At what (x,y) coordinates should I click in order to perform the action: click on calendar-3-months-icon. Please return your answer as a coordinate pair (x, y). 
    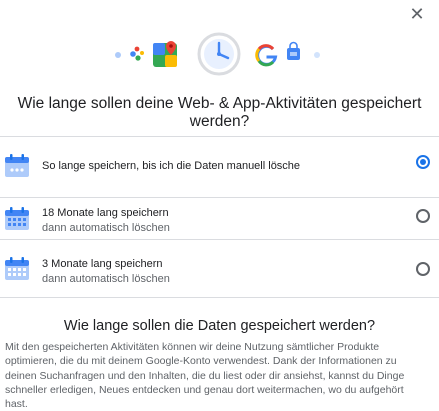
    Looking at the image, I should click on (17, 268).